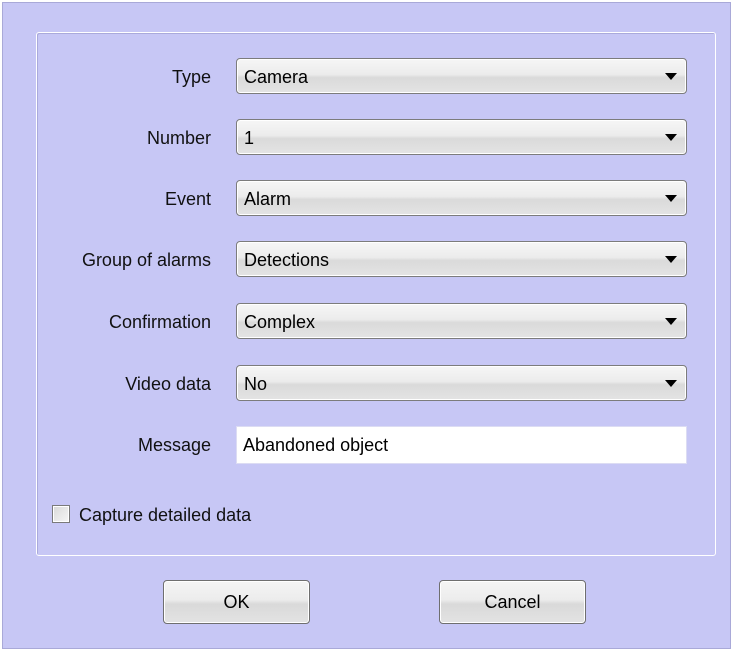  I want to click on confirmation-dropdown-value: Complex, so click(280, 322).